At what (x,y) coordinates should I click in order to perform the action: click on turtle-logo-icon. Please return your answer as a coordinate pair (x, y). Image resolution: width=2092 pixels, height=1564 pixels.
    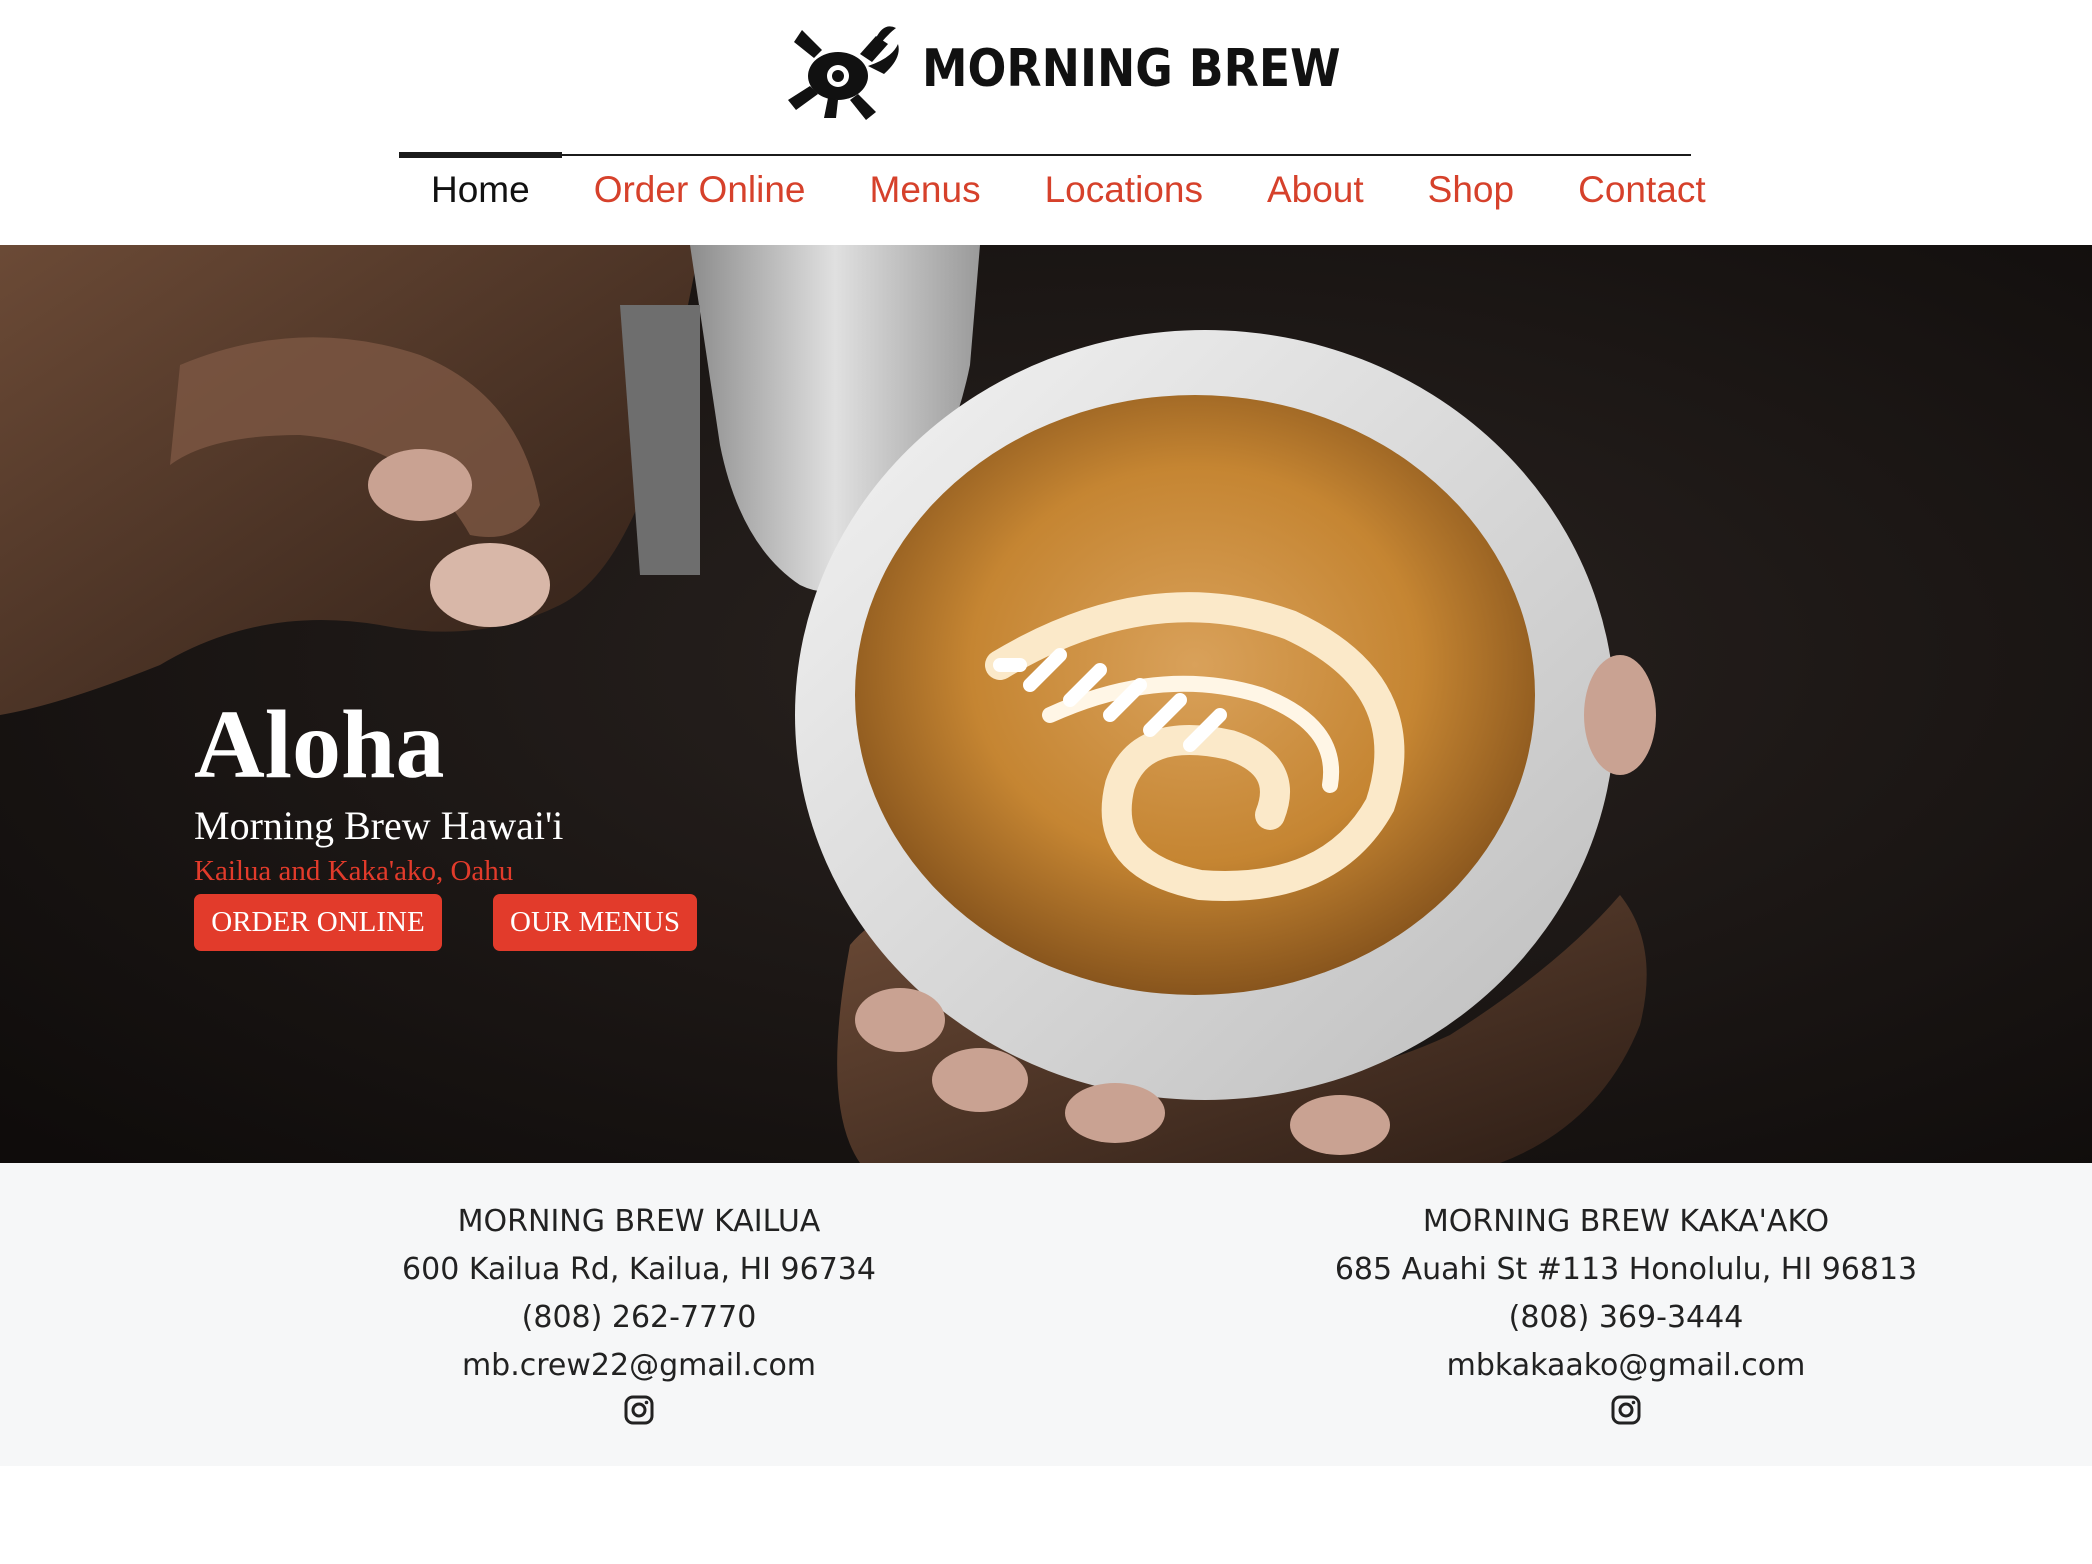
    Looking at the image, I should click on (843, 73).